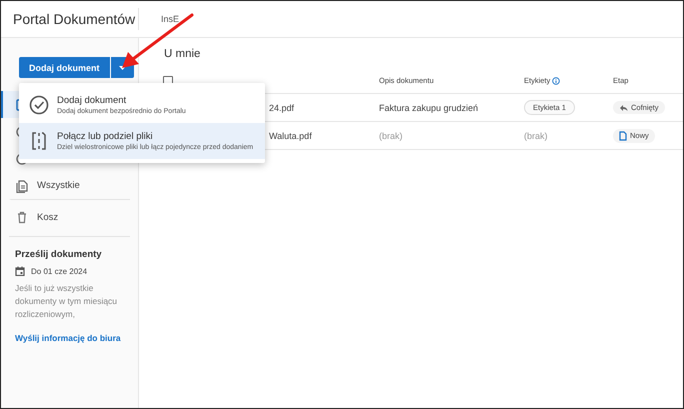 Image resolution: width=684 pixels, height=409 pixels. I want to click on description-cell: Faktura zakupu grudzień, so click(428, 107).